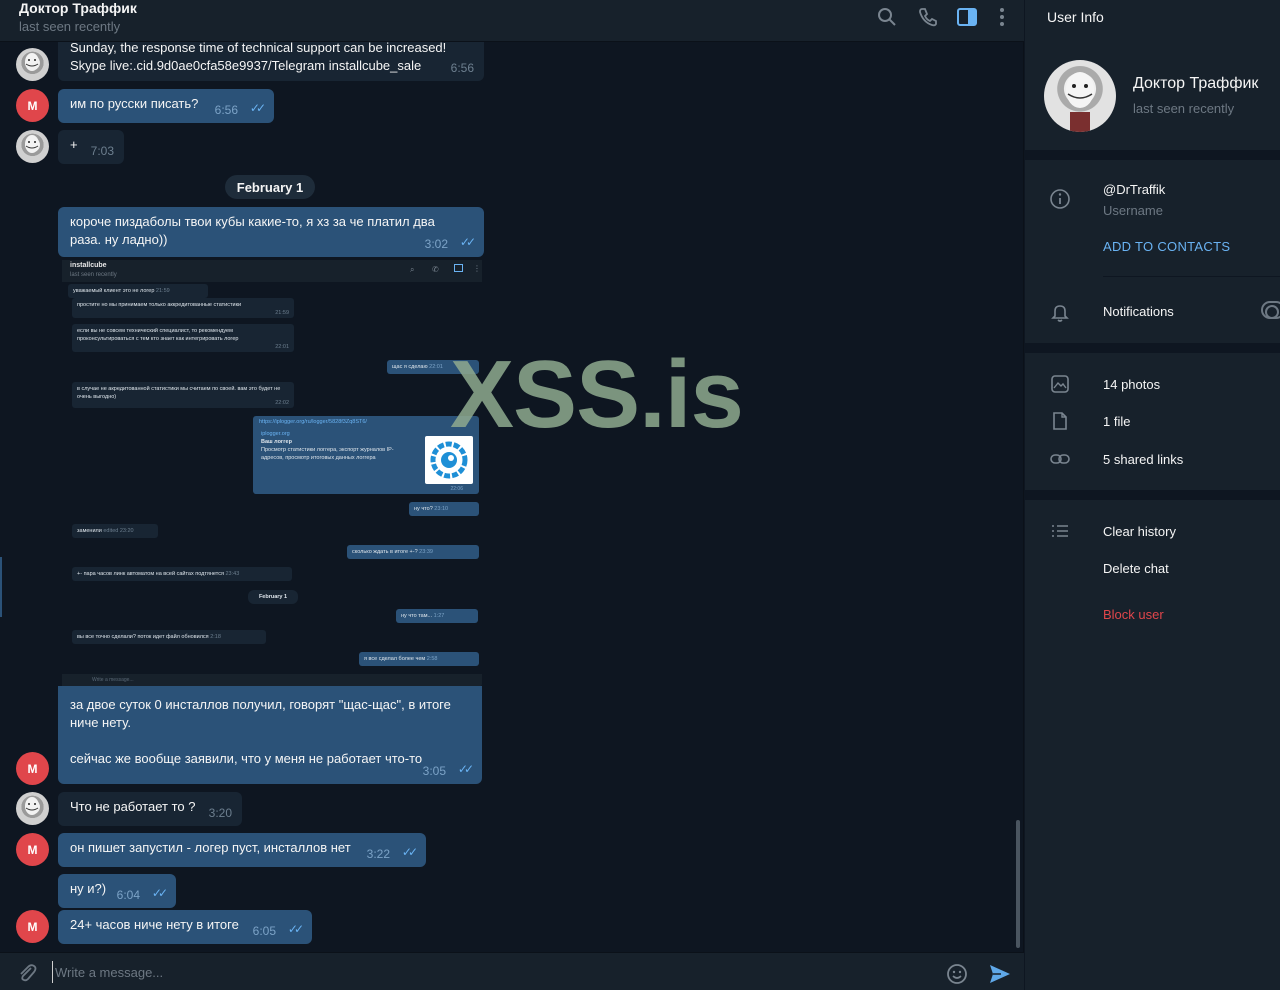  What do you see at coordinates (410, 367) in the screenshot?
I see `embedded-message-text: щас я сделаю` at bounding box center [410, 367].